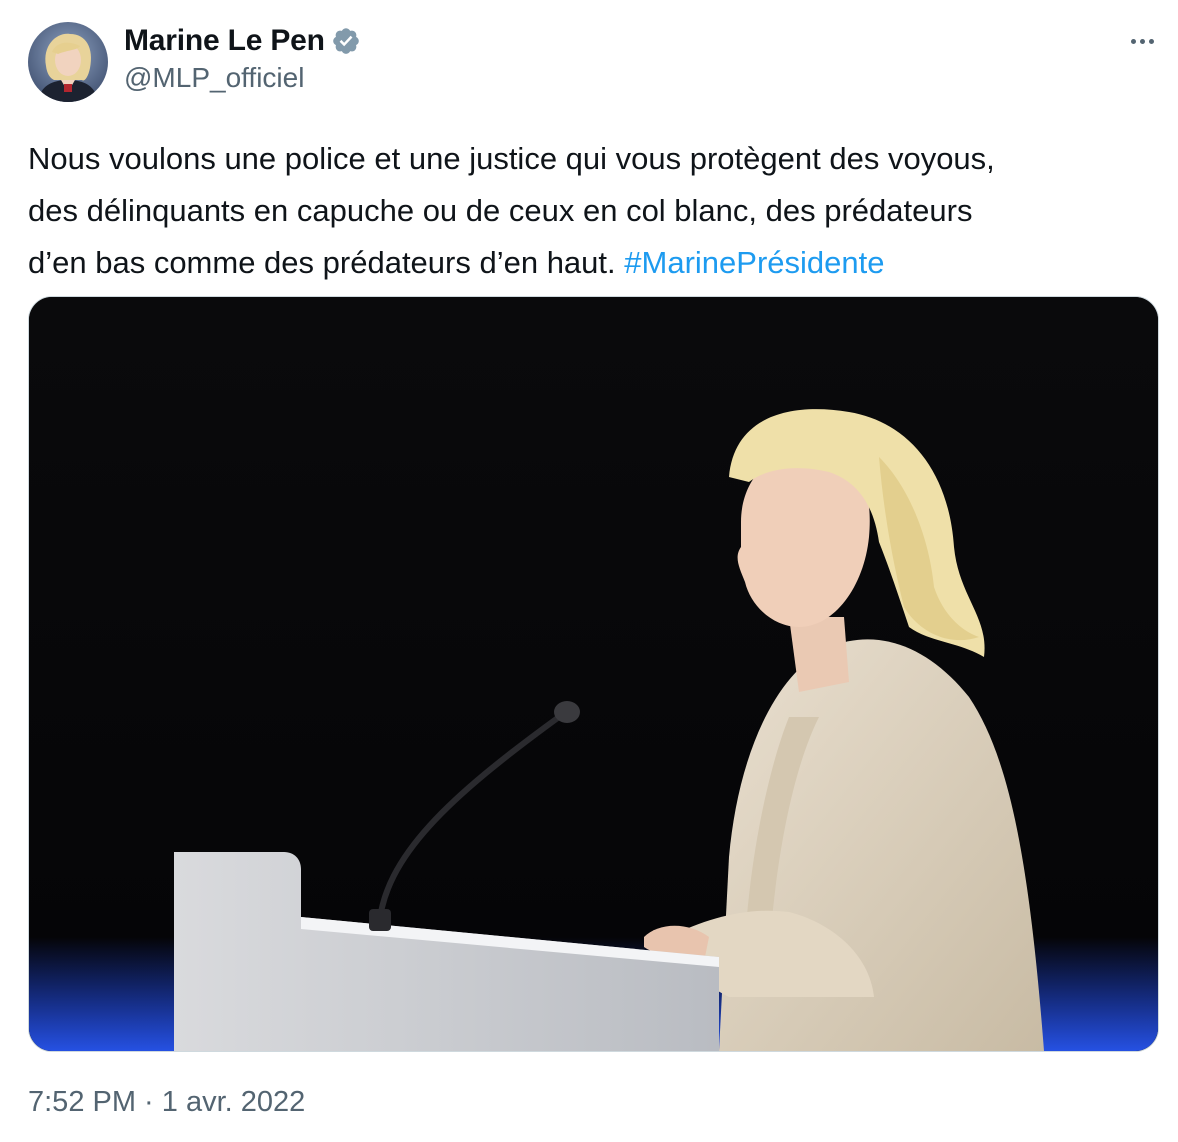 The image size is (1178, 1142). Describe the element at coordinates (345, 41) in the screenshot. I see `verified-badge-icon` at that location.